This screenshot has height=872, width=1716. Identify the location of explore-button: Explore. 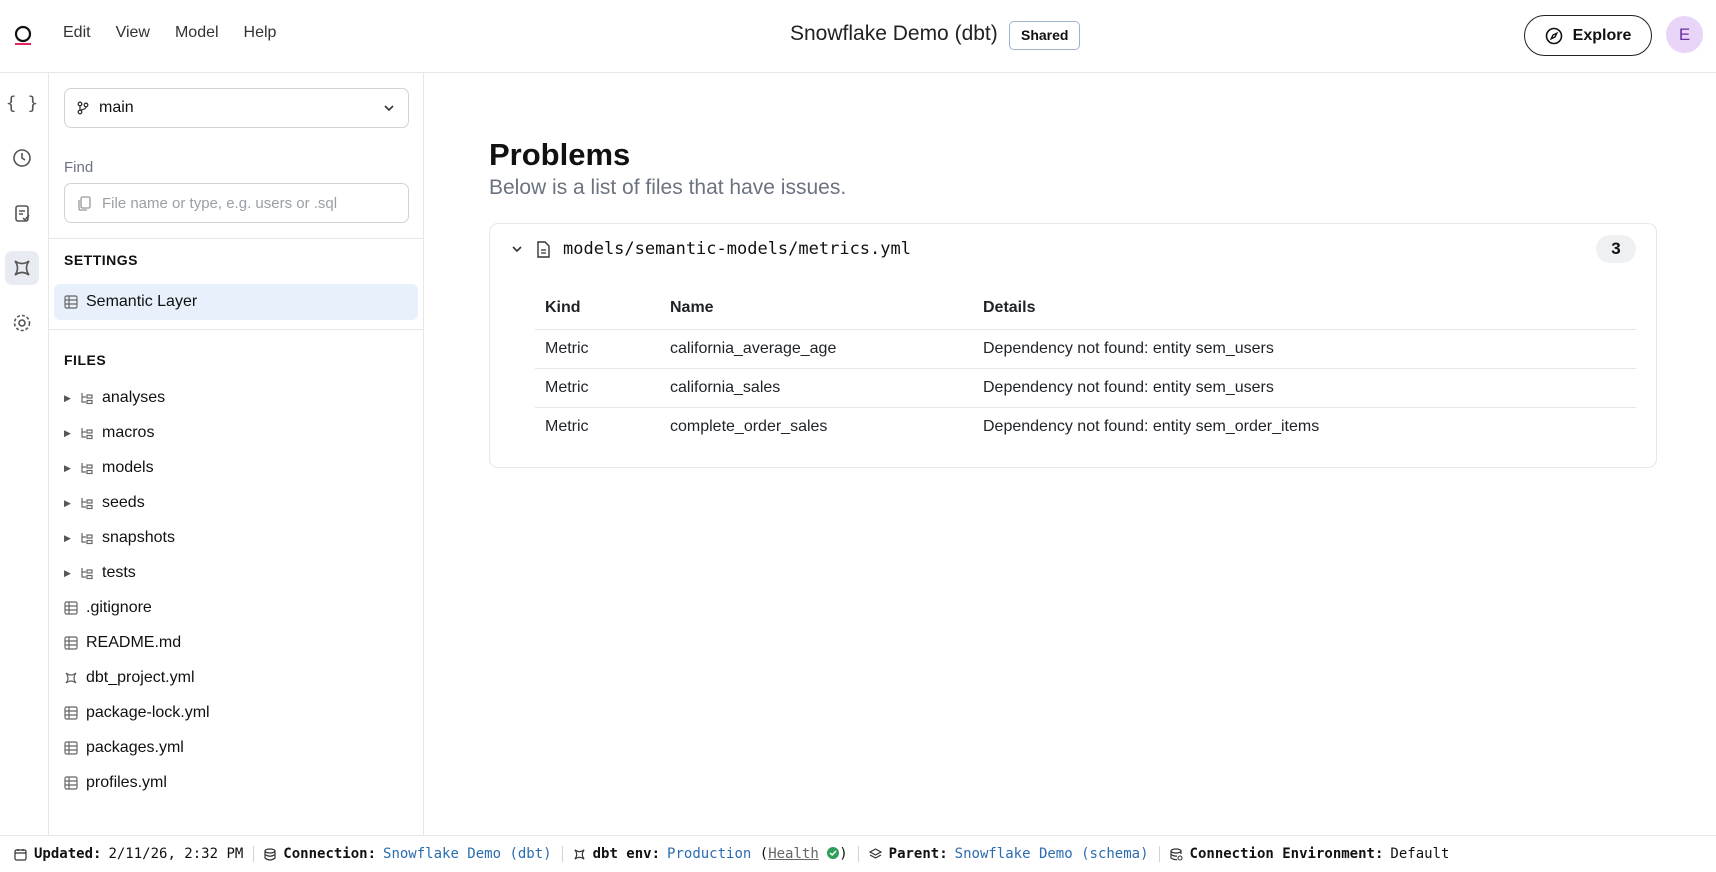
(1588, 35).